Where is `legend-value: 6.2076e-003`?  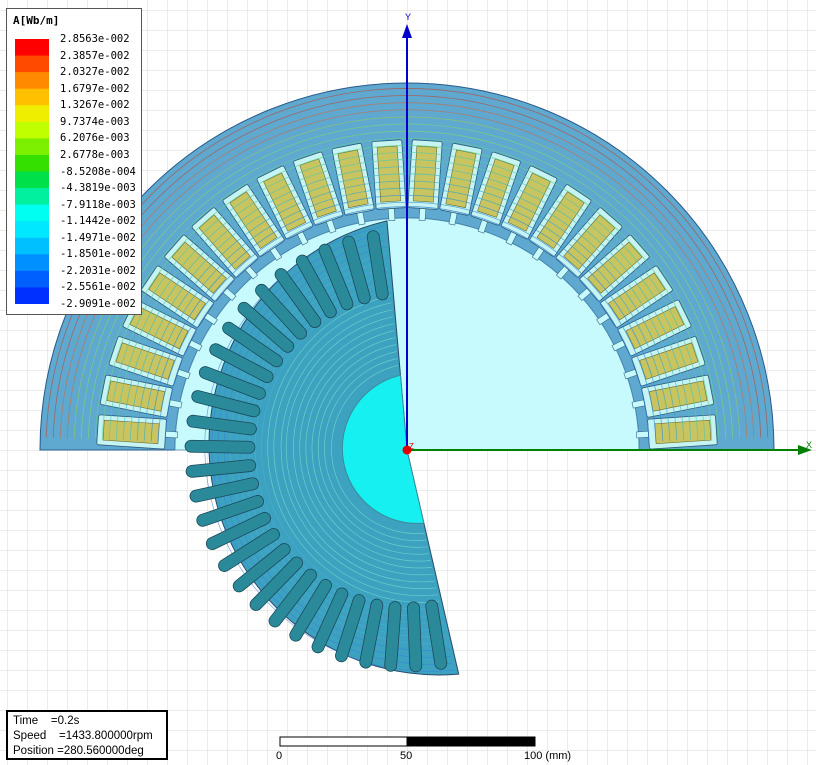
legend-value: 6.2076e-003 is located at coordinates (95, 138).